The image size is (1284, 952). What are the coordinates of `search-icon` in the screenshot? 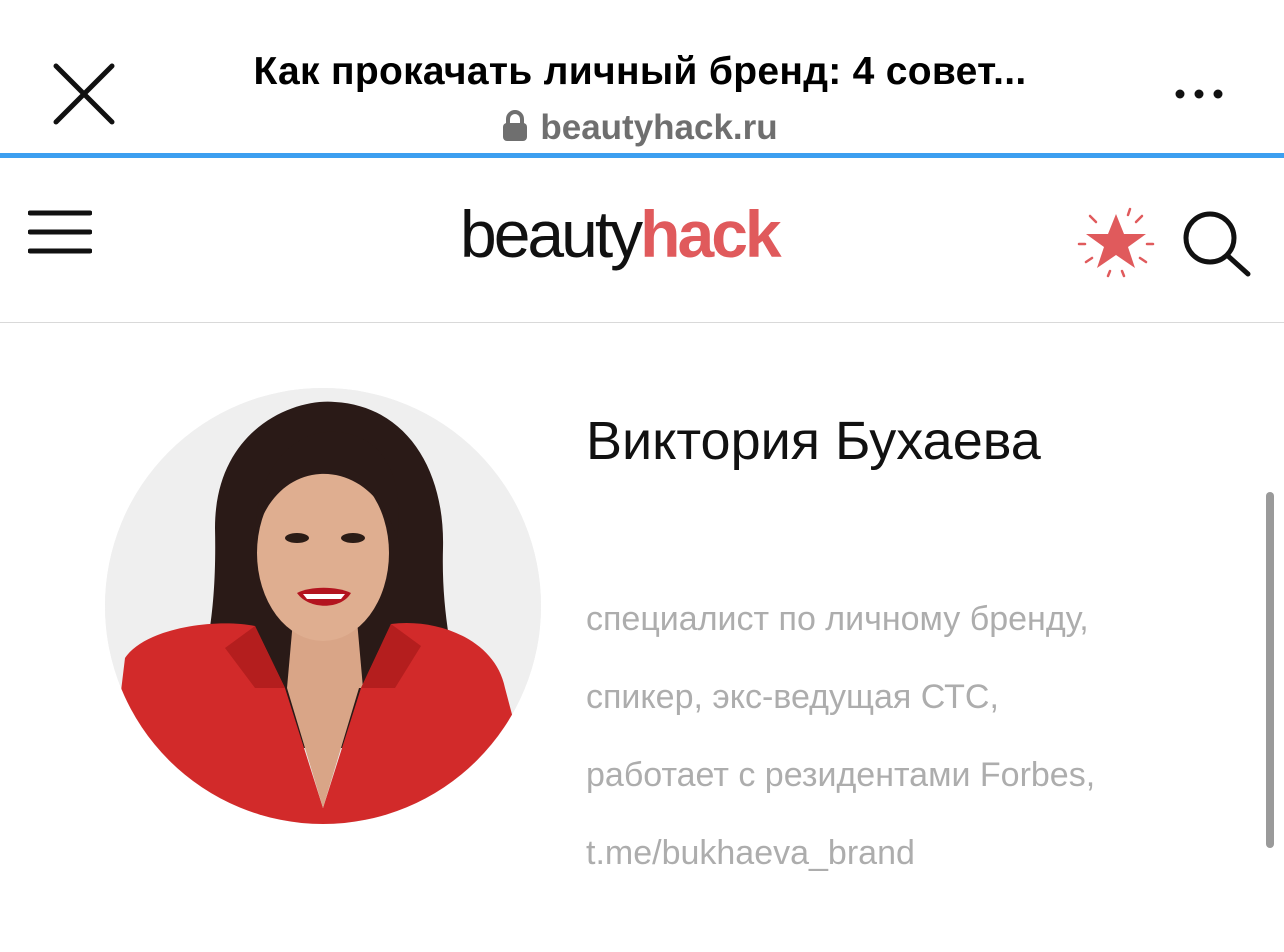 It's located at (1217, 244).